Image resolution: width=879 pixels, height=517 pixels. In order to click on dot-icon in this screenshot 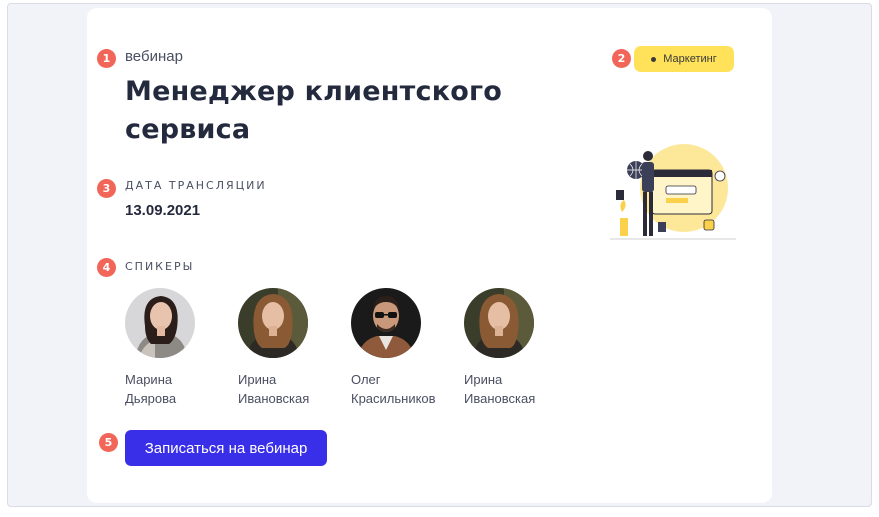, I will do `click(654, 59)`.